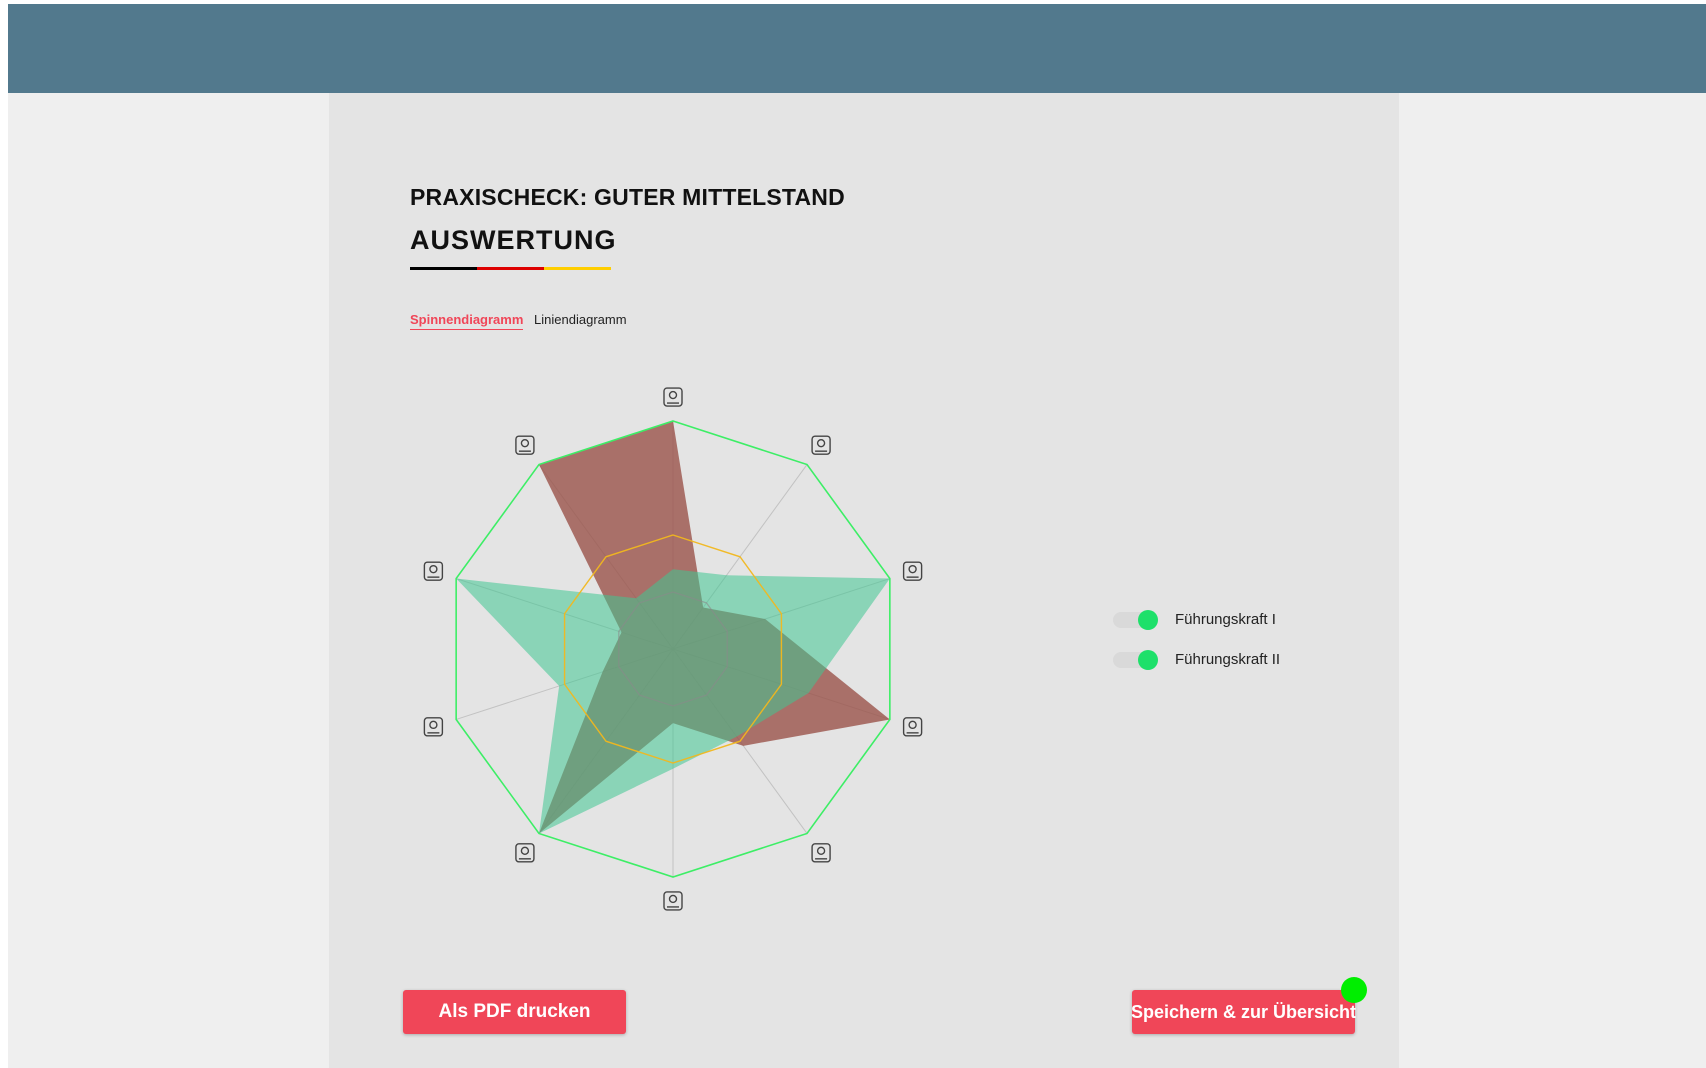 Image resolution: width=1706 pixels, height=1068 pixels. What do you see at coordinates (673, 397) in the screenshot?
I see `strategy-icon` at bounding box center [673, 397].